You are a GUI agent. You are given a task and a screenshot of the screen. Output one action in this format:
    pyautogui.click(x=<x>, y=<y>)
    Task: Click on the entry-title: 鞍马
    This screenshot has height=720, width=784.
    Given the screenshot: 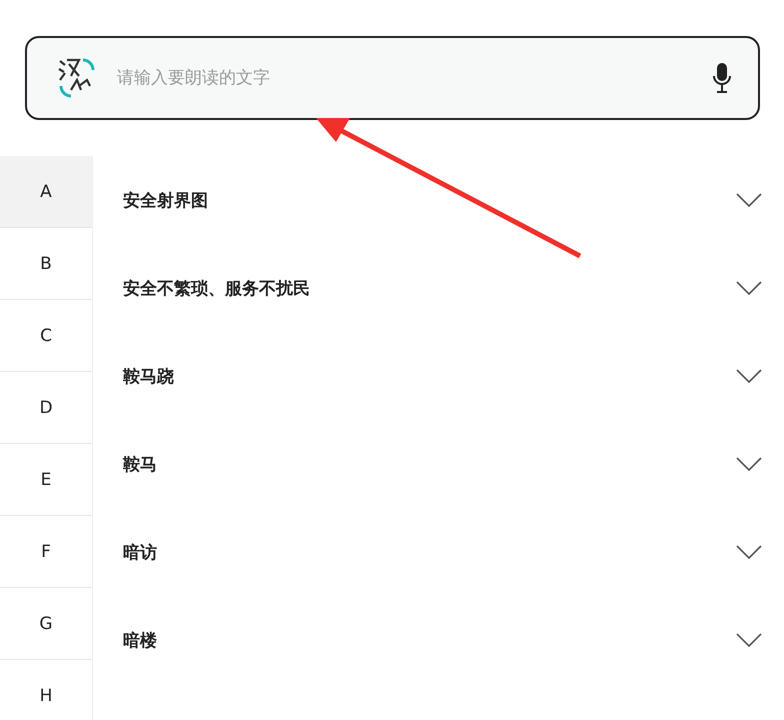 What is the action you would take?
    pyautogui.click(x=140, y=464)
    